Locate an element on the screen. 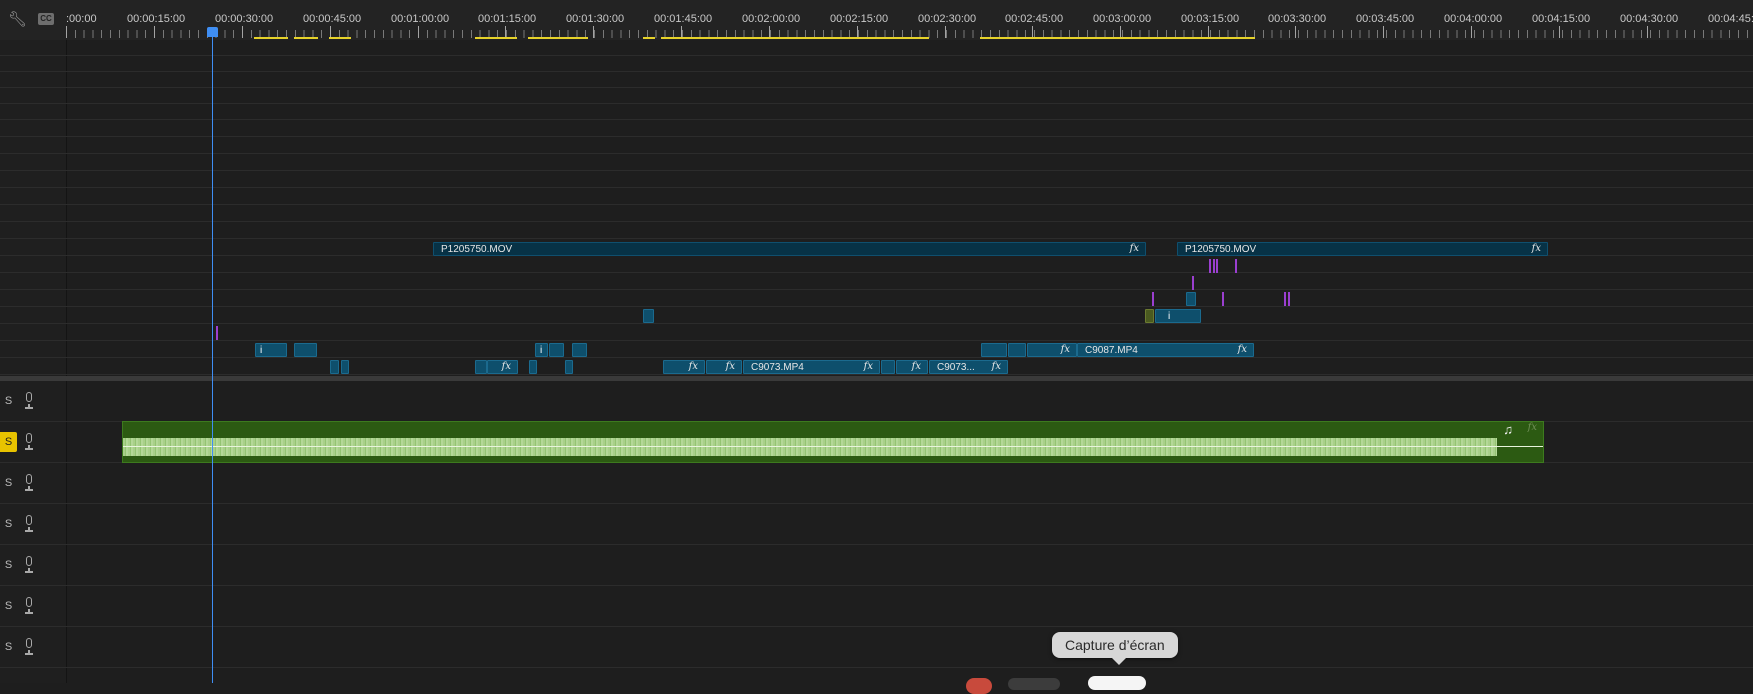 The height and width of the screenshot is (694, 1753). timecode-label: 00:02:15:00 is located at coordinates (859, 19).